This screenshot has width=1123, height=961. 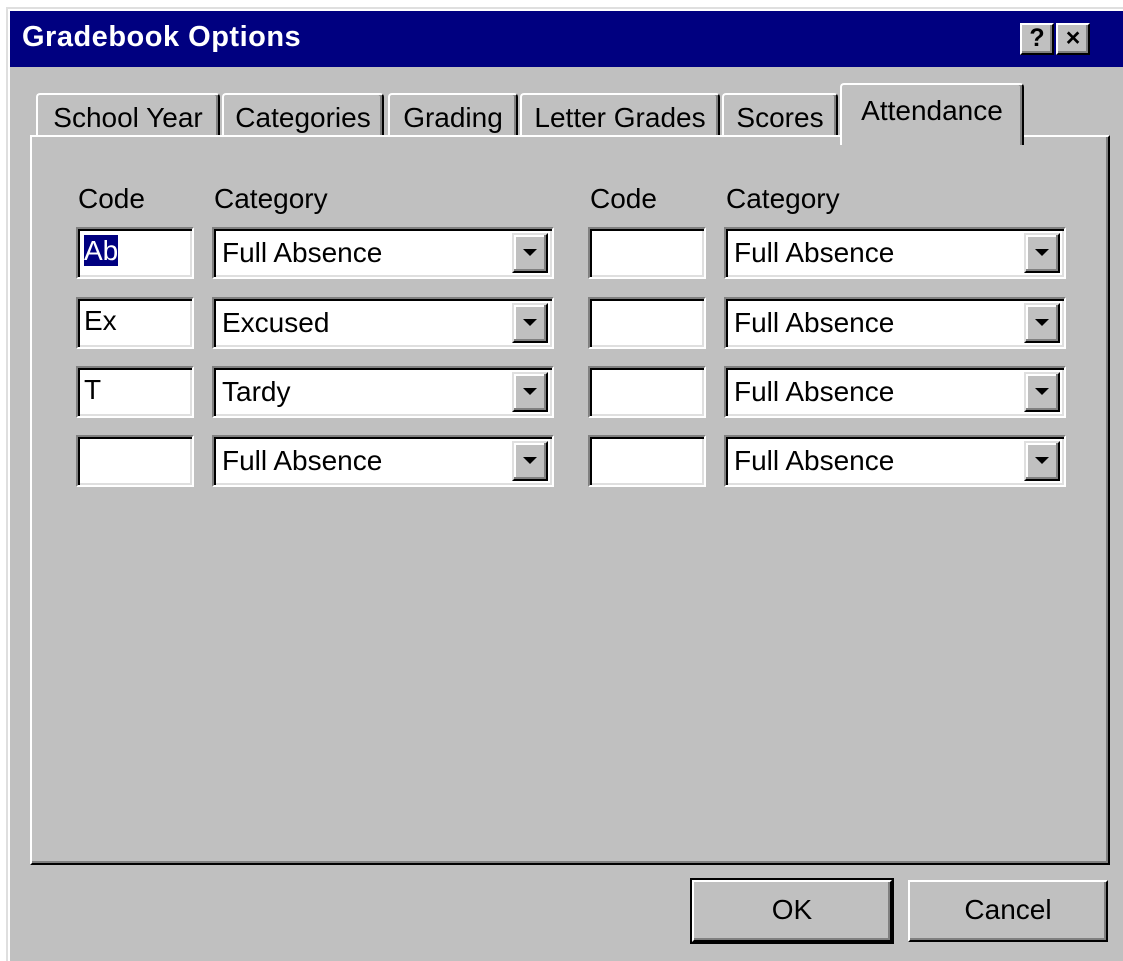 I want to click on category-select-right-4: Full Absence, so click(x=895, y=461).